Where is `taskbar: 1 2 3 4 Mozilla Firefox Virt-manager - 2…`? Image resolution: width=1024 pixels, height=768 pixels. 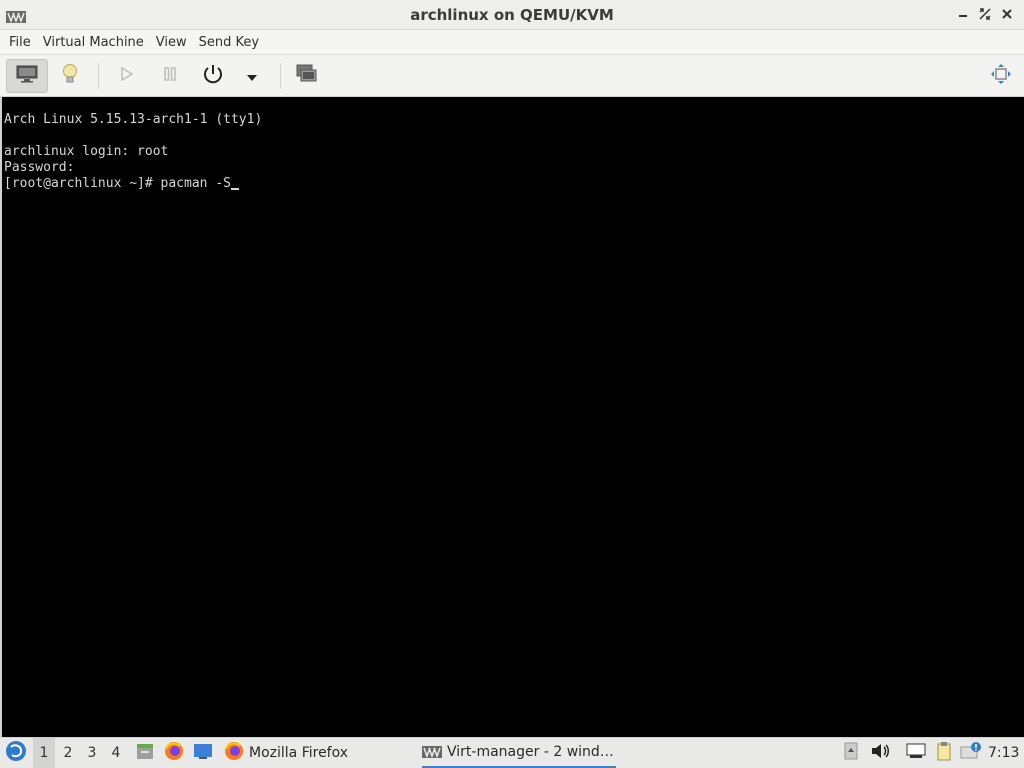 taskbar: 1 2 3 4 Mozilla Firefox Virt-manager - 2… is located at coordinates (512, 752).